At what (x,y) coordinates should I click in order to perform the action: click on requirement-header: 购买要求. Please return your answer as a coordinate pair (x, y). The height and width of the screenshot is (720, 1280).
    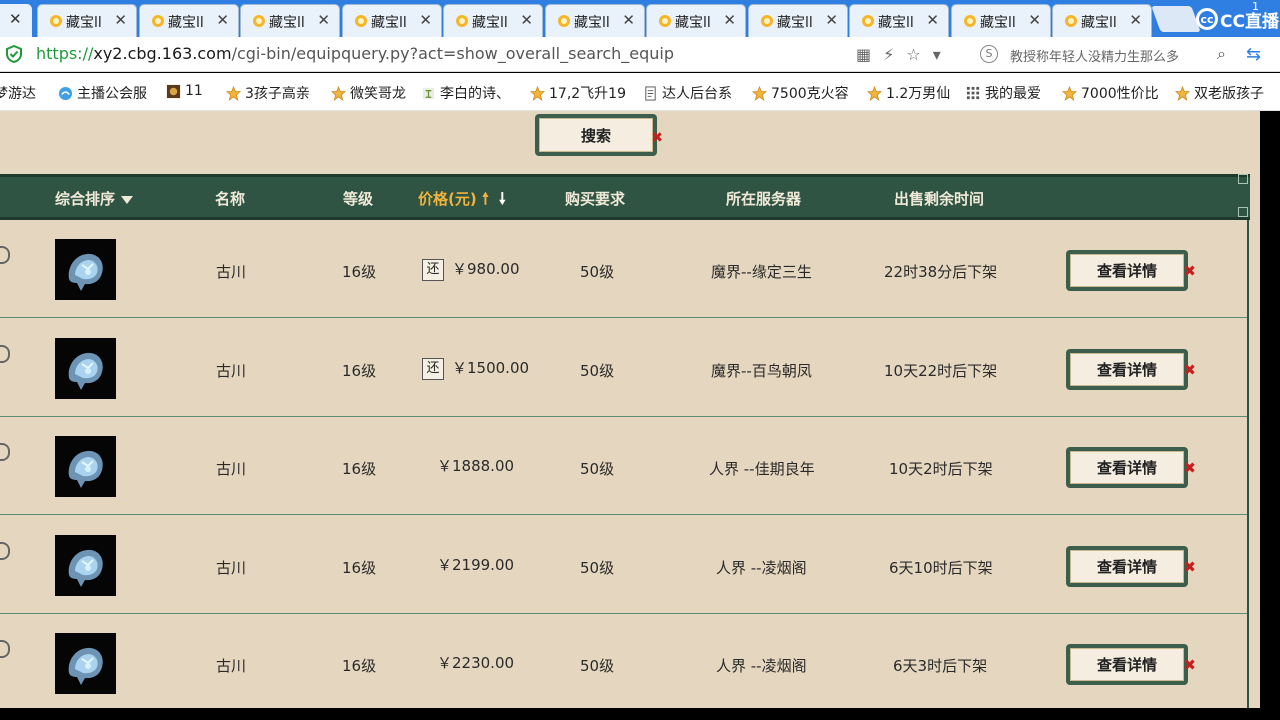
    Looking at the image, I should click on (595, 199).